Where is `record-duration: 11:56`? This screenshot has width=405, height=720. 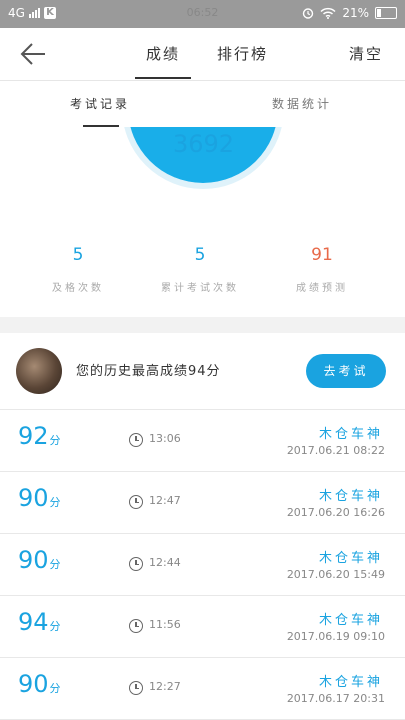
record-duration: 11:56 is located at coordinates (165, 624).